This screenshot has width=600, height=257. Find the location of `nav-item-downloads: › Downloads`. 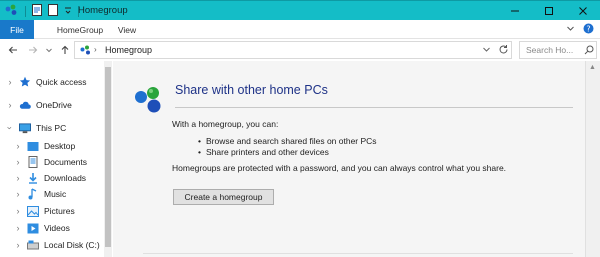

nav-item-downloads: › Downloads is located at coordinates (56, 178).